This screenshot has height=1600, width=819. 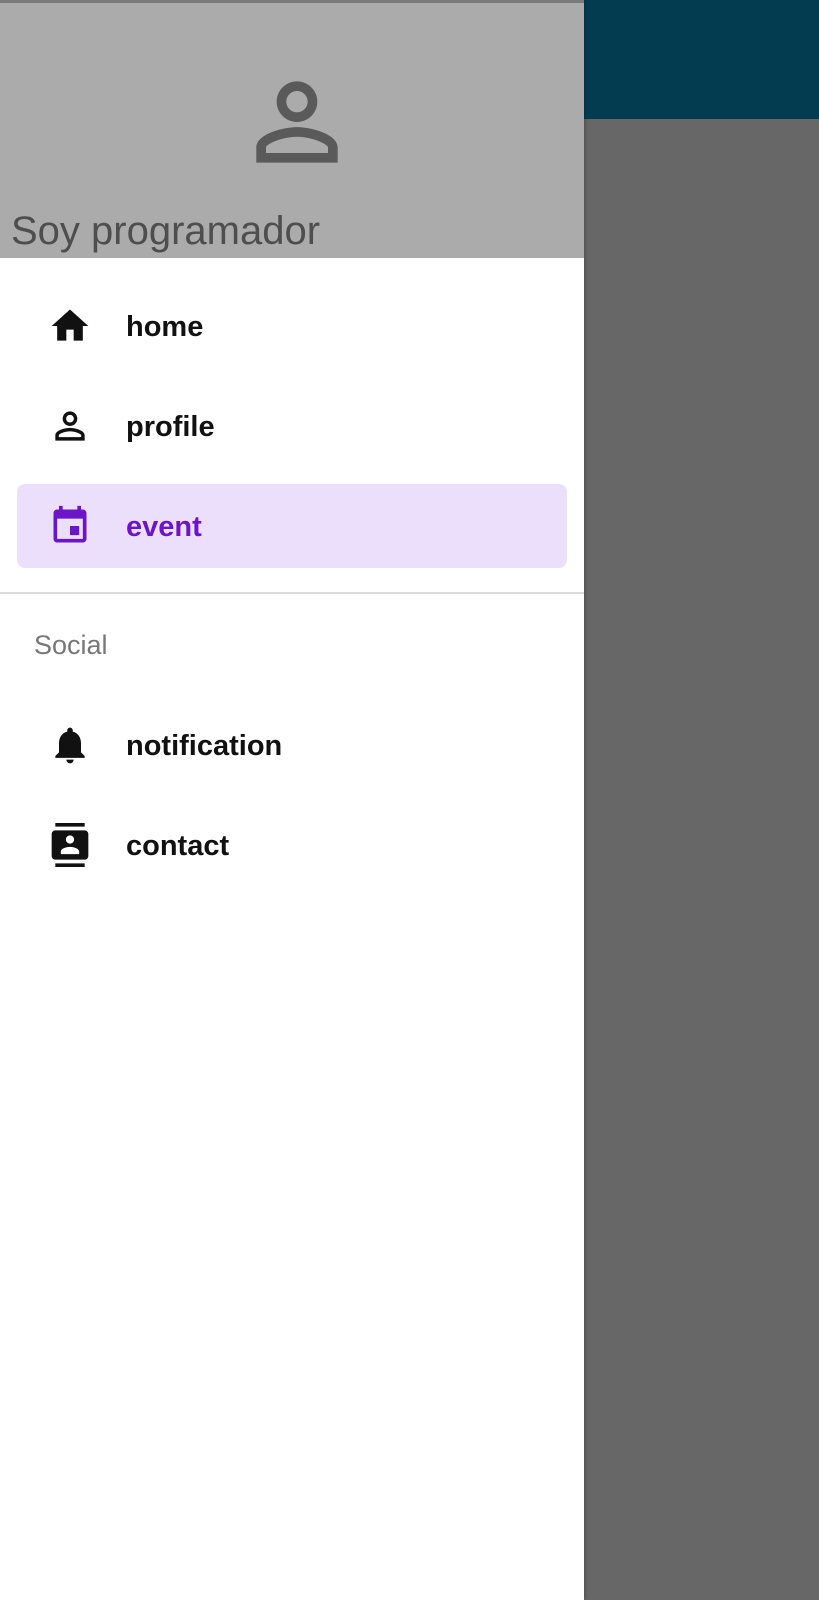 What do you see at coordinates (292, 845) in the screenshot?
I see `nav-item-contact: contact` at bounding box center [292, 845].